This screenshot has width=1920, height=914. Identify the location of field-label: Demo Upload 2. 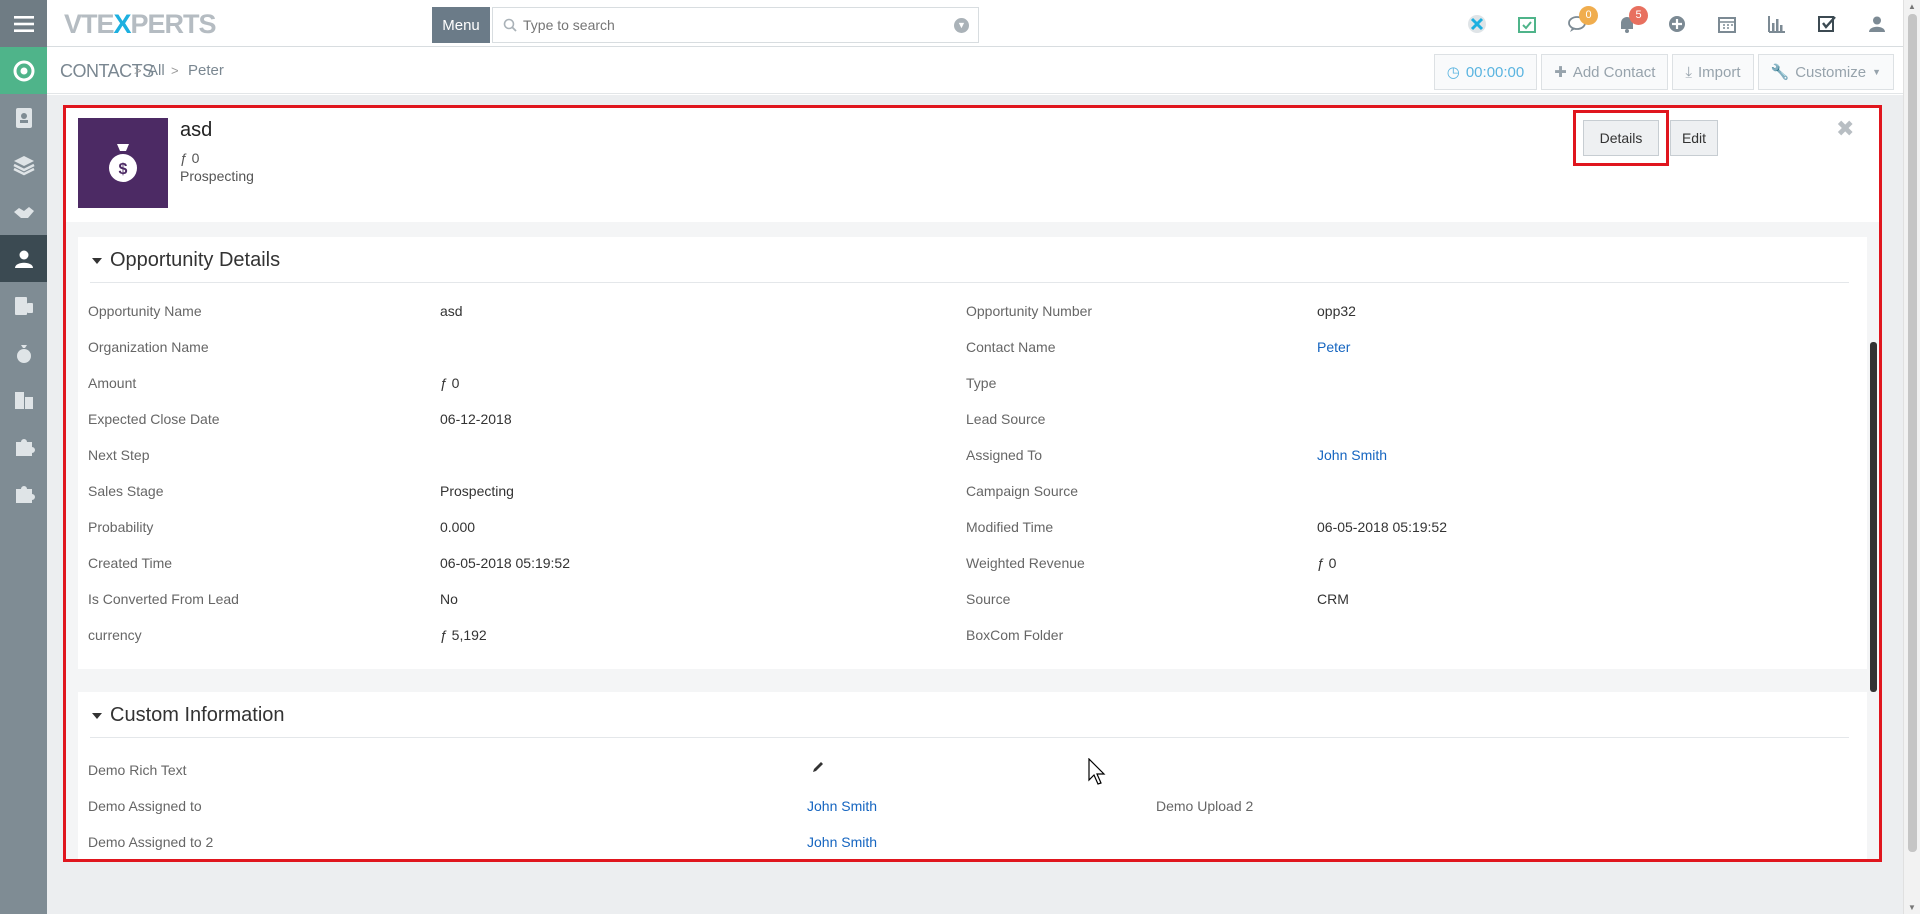
(1205, 806).